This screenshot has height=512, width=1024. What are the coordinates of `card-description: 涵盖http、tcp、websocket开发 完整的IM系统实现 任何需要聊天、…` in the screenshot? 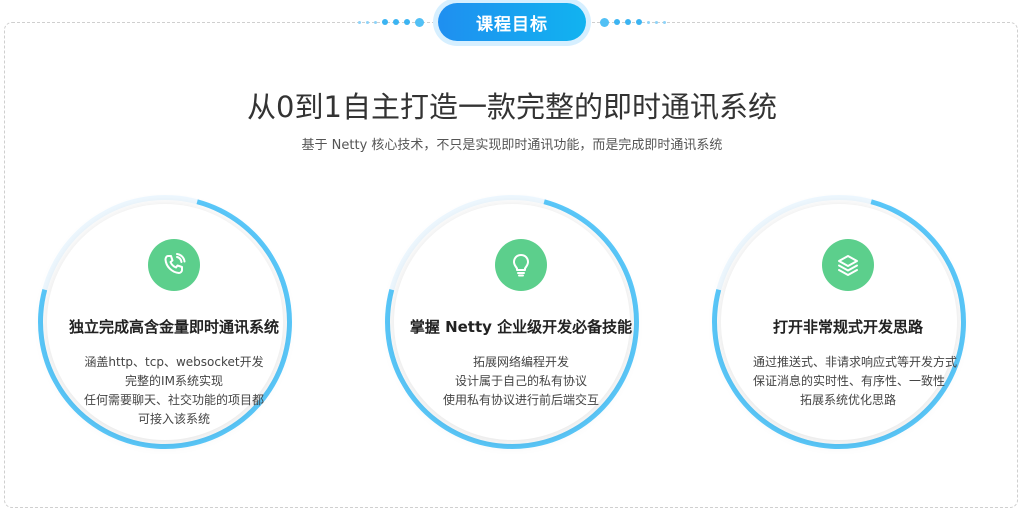 It's located at (174, 391).